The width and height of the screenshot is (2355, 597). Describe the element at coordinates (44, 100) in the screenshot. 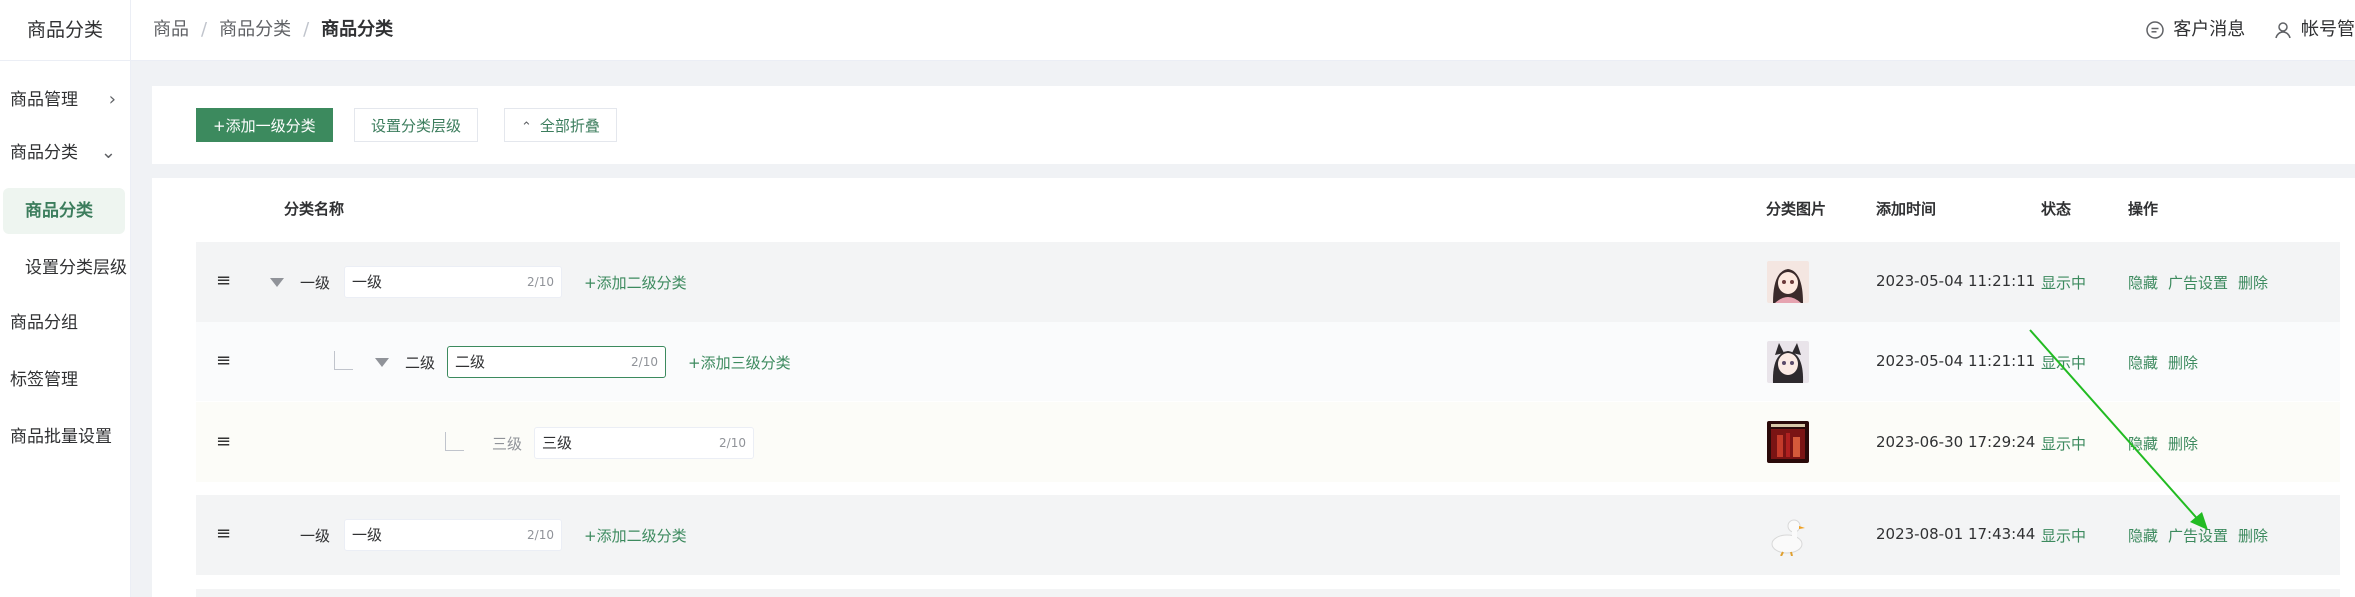

I see `sidebar-item-label: 商品管理` at that location.